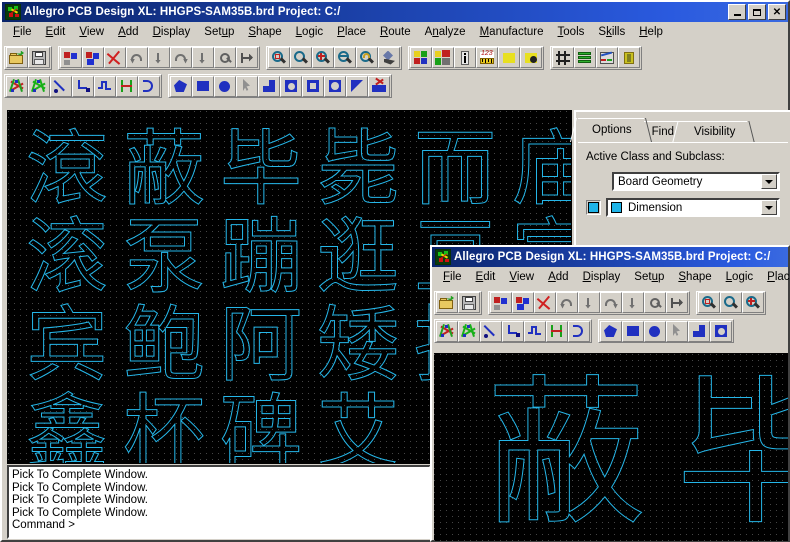  I want to click on menu-item-route: Route, so click(395, 32).